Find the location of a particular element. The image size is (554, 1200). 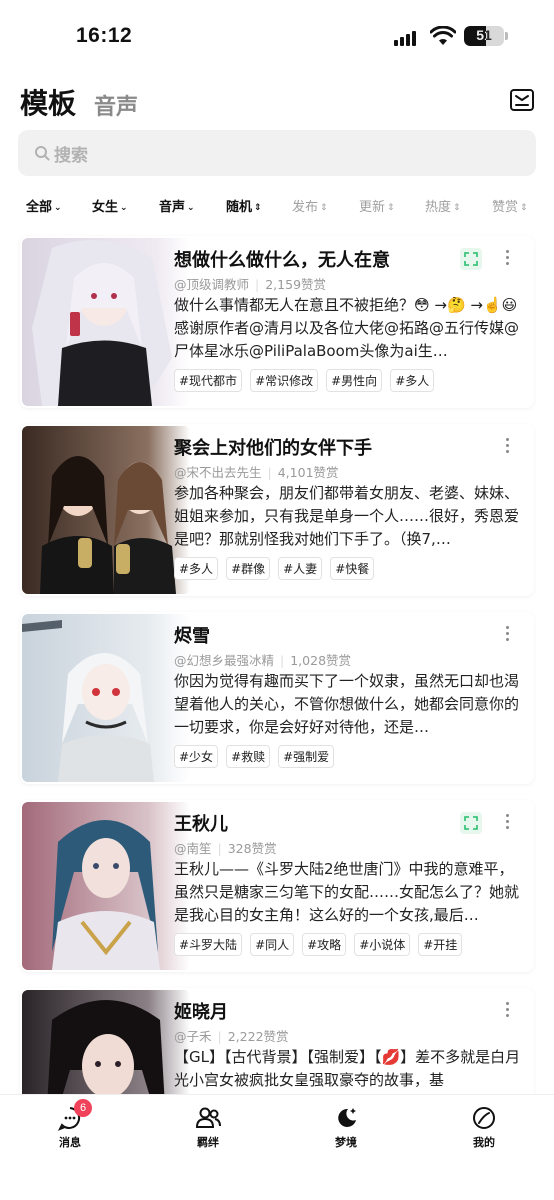

battery-level: 51 is located at coordinates (484, 35).